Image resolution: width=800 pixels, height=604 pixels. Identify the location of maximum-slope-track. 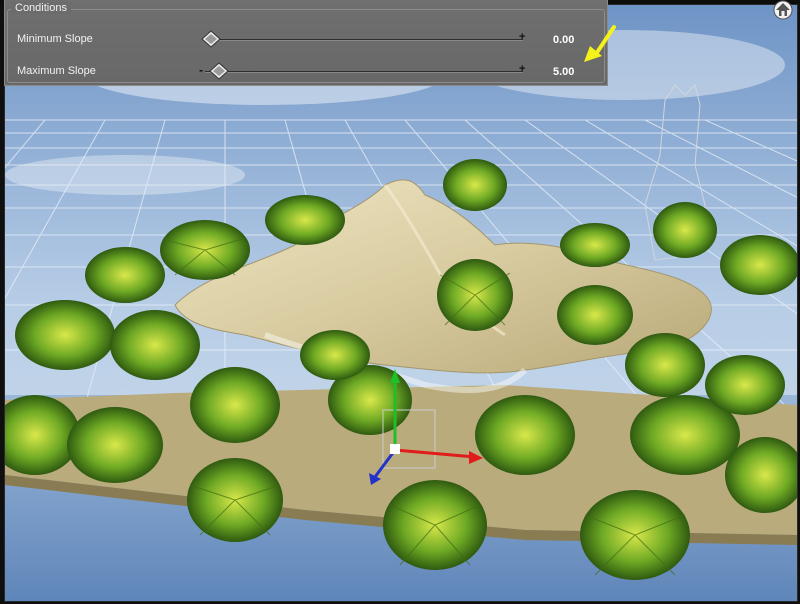
(364, 72).